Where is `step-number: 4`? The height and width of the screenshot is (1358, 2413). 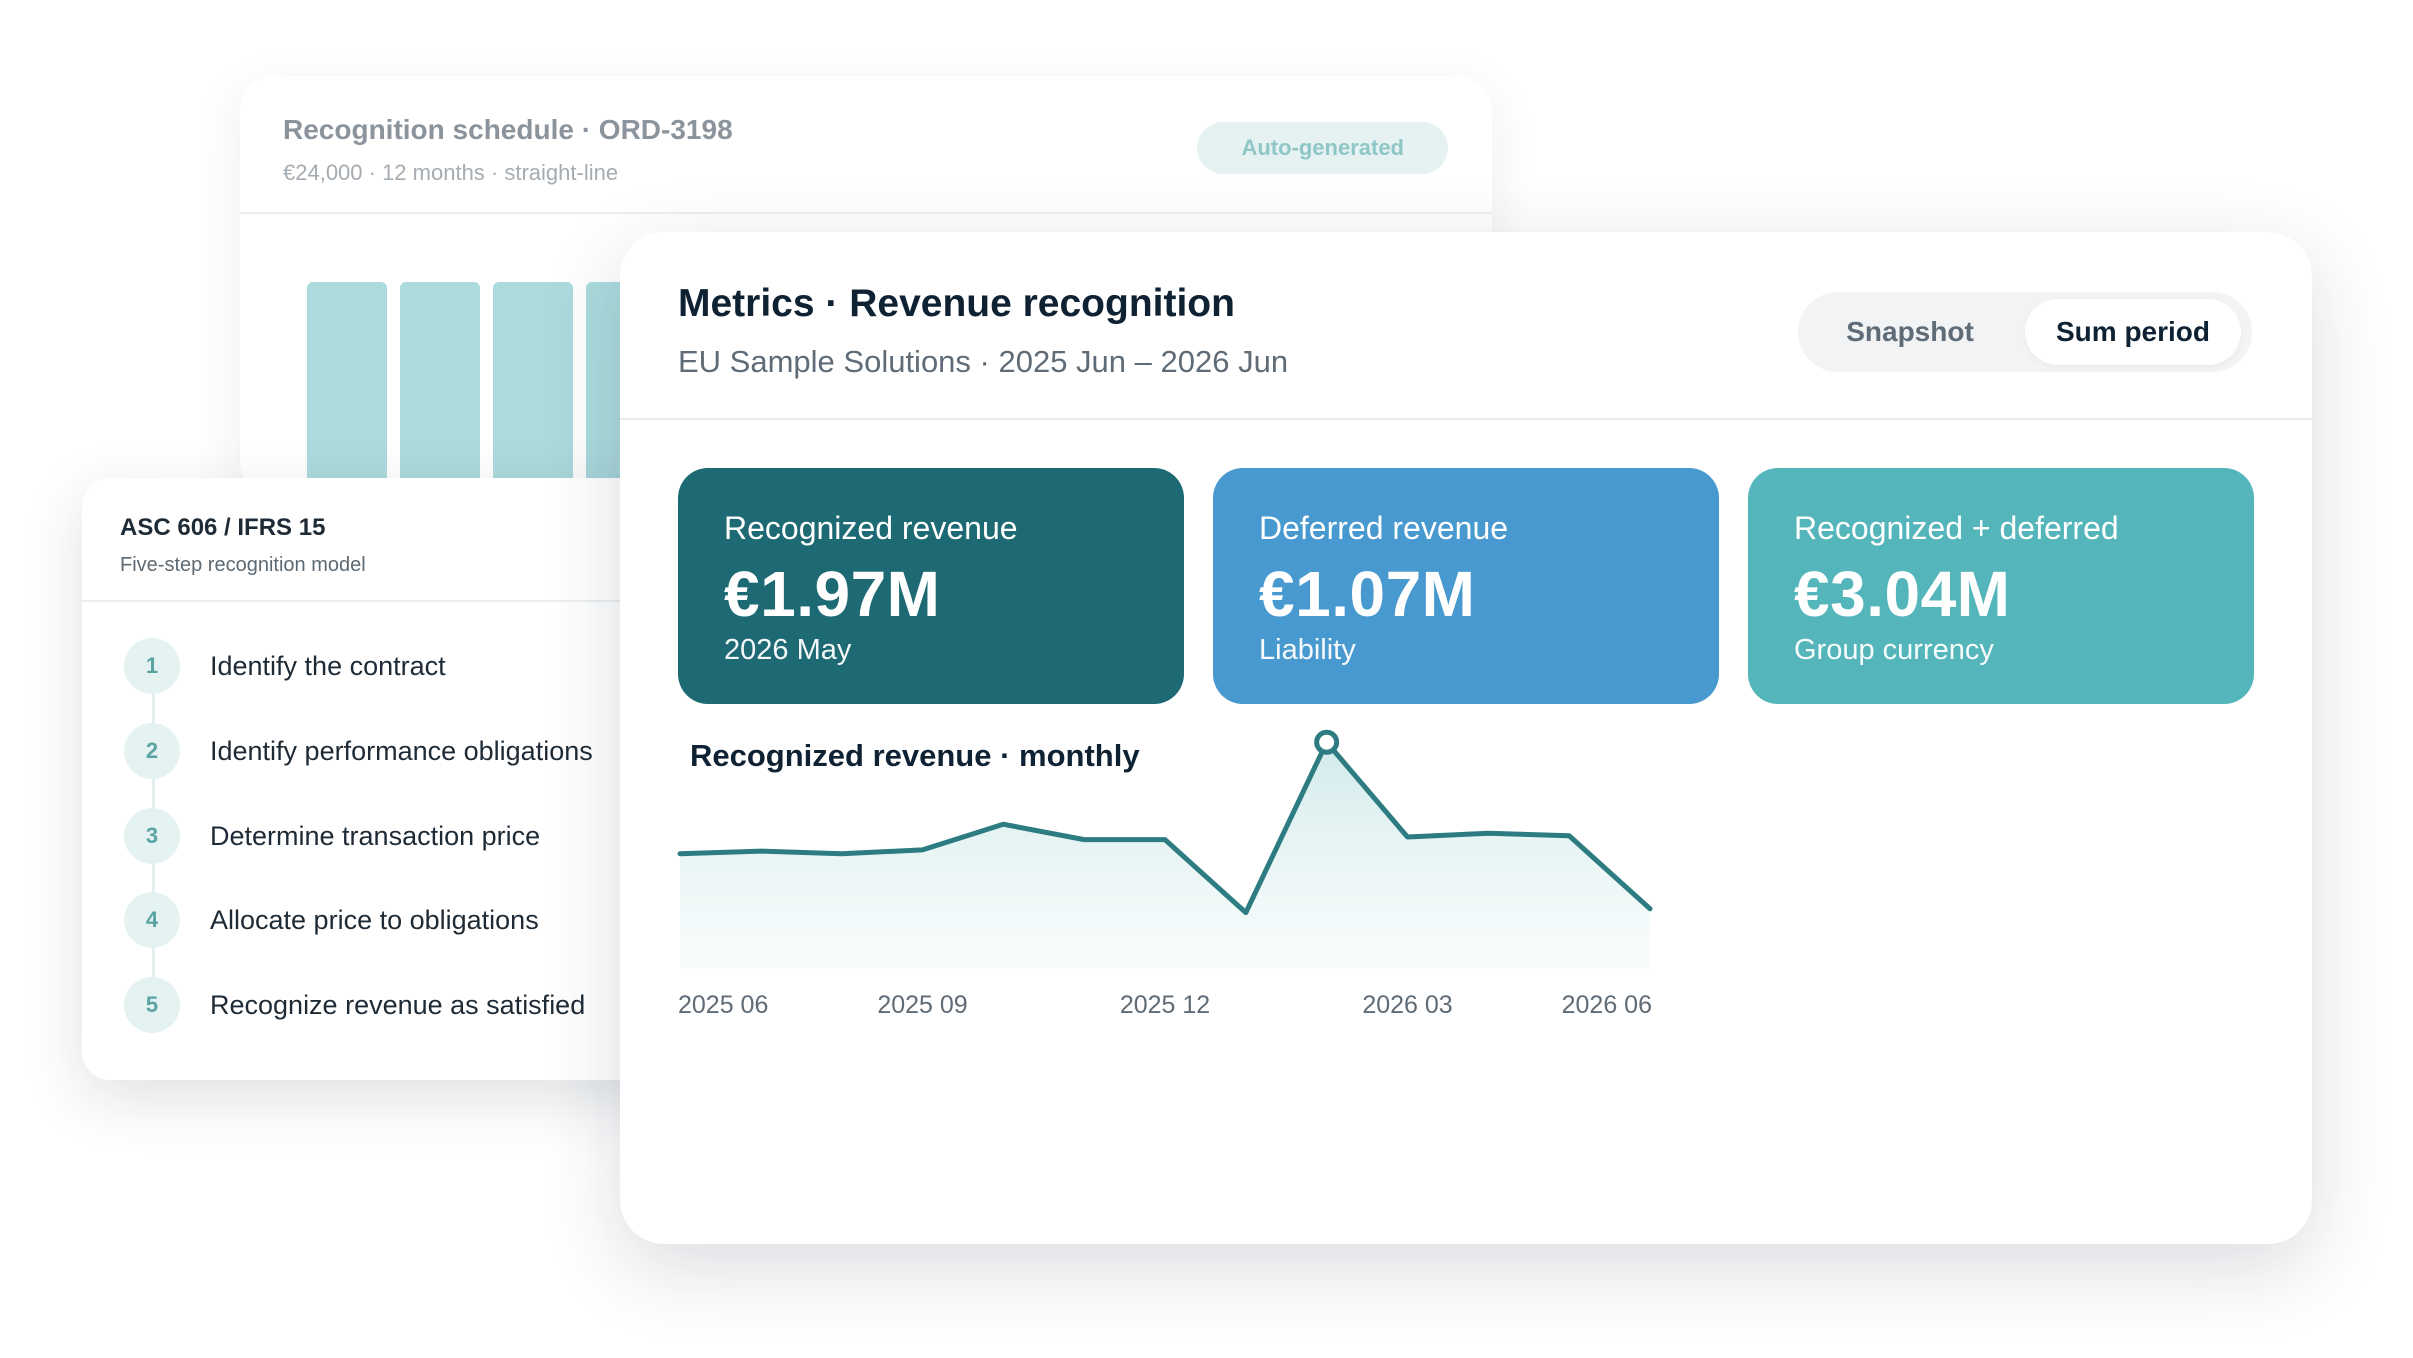 step-number: 4 is located at coordinates (152, 920).